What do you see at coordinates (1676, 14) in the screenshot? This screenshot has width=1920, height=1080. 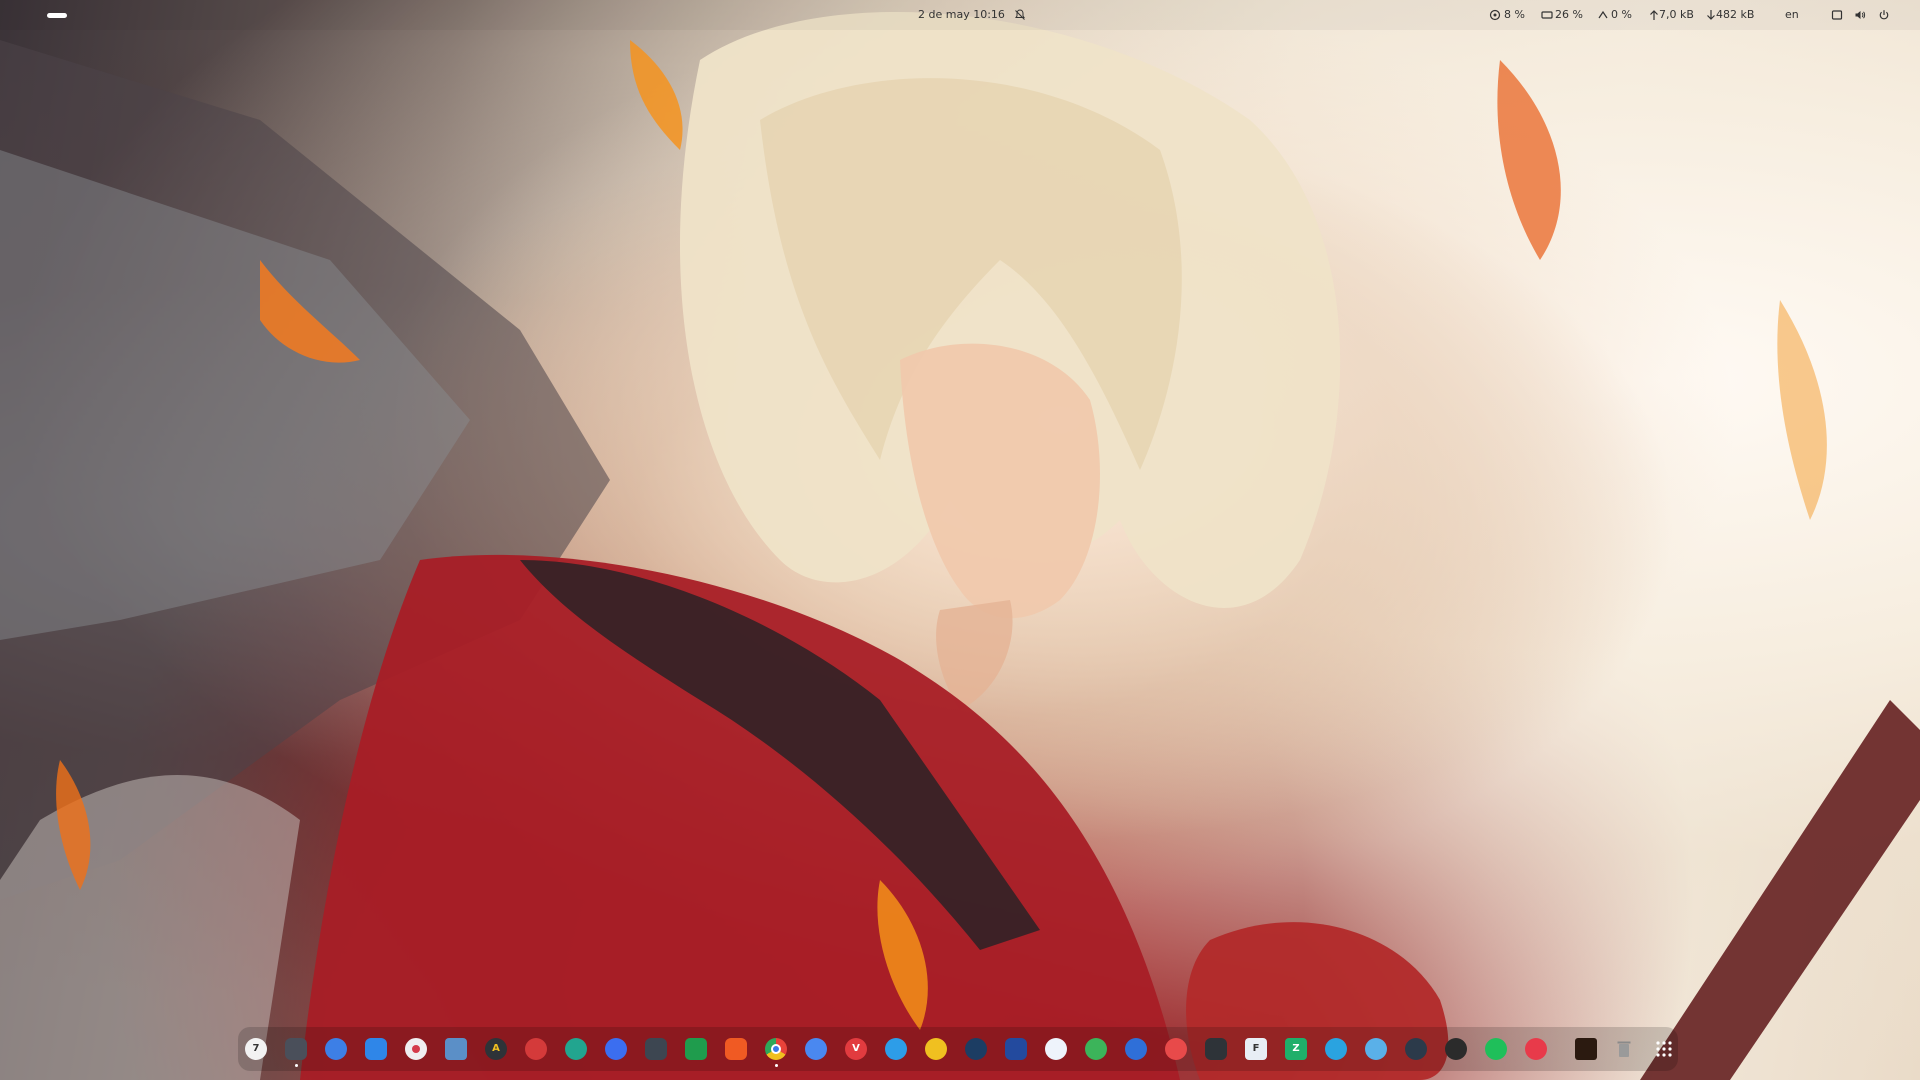 I see `upload-rate: 7,0 kB` at bounding box center [1676, 14].